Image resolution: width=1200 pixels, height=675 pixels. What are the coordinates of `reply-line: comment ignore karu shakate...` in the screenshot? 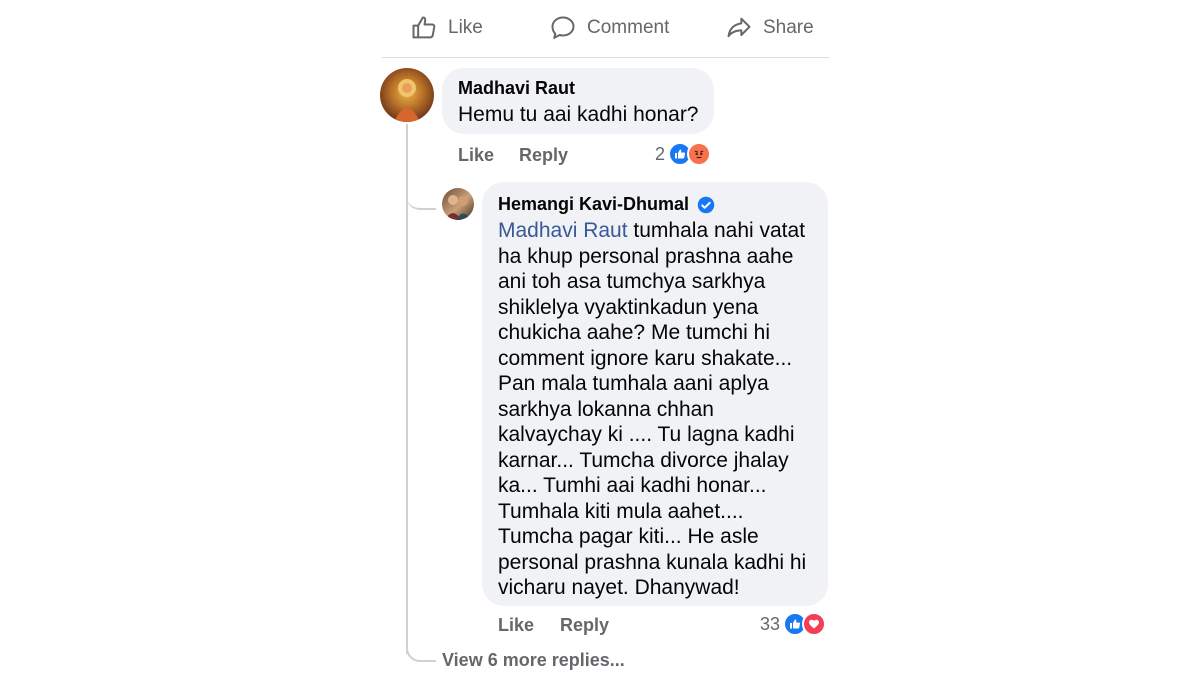 It's located at (645, 358).